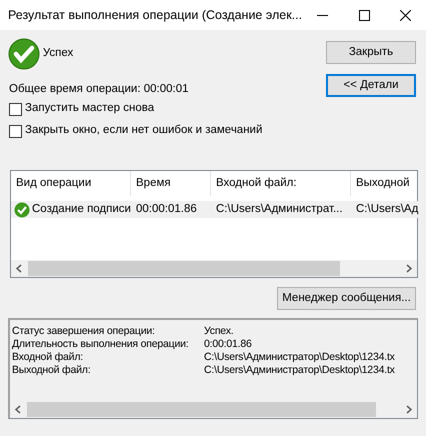 Image resolution: width=426 pixels, height=436 pixels. I want to click on column-header: Выходной, so click(384, 183).